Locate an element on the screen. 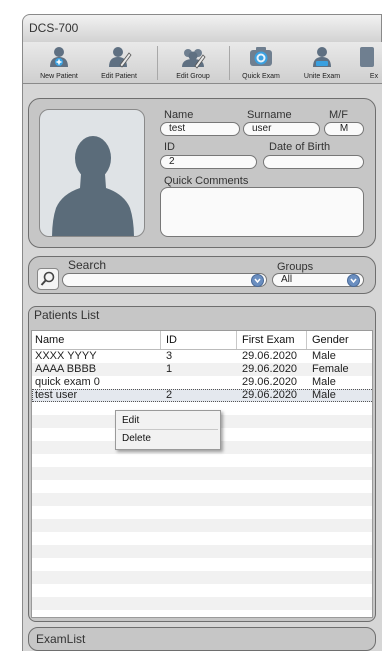 The width and height of the screenshot is (382, 651). title-bar: DCS-700 is located at coordinates (202, 28).